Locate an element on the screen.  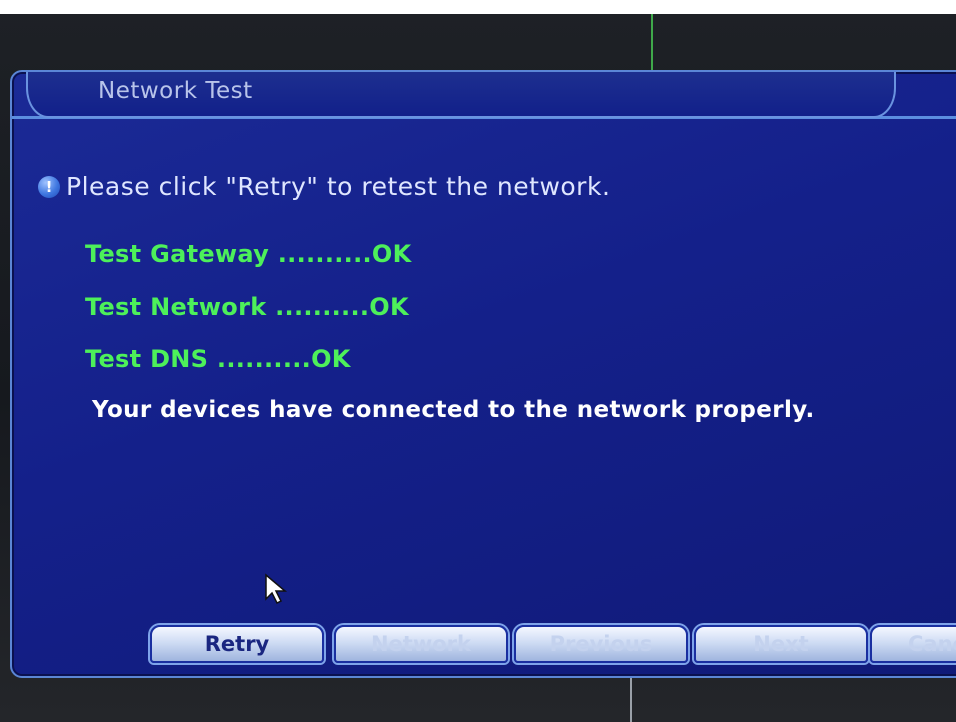
cancel-button: Canc is located at coordinates (913, 644).